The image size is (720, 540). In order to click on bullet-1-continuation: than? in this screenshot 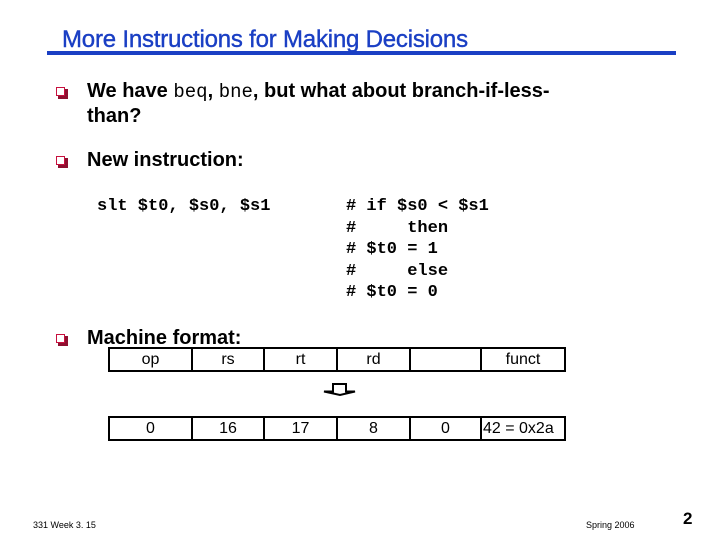, I will do `click(114, 116)`.